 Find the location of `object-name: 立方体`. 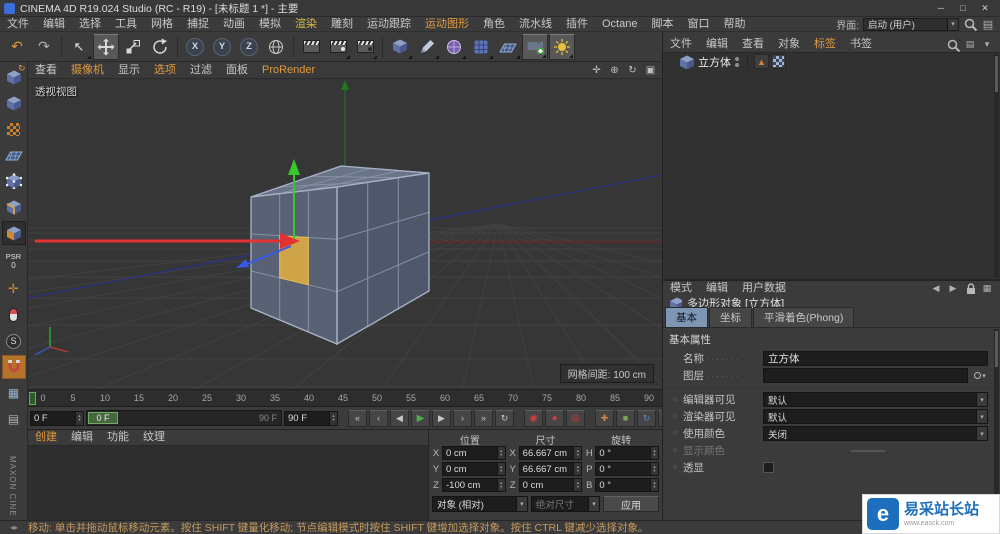

object-name: 立方体 is located at coordinates (714, 62).